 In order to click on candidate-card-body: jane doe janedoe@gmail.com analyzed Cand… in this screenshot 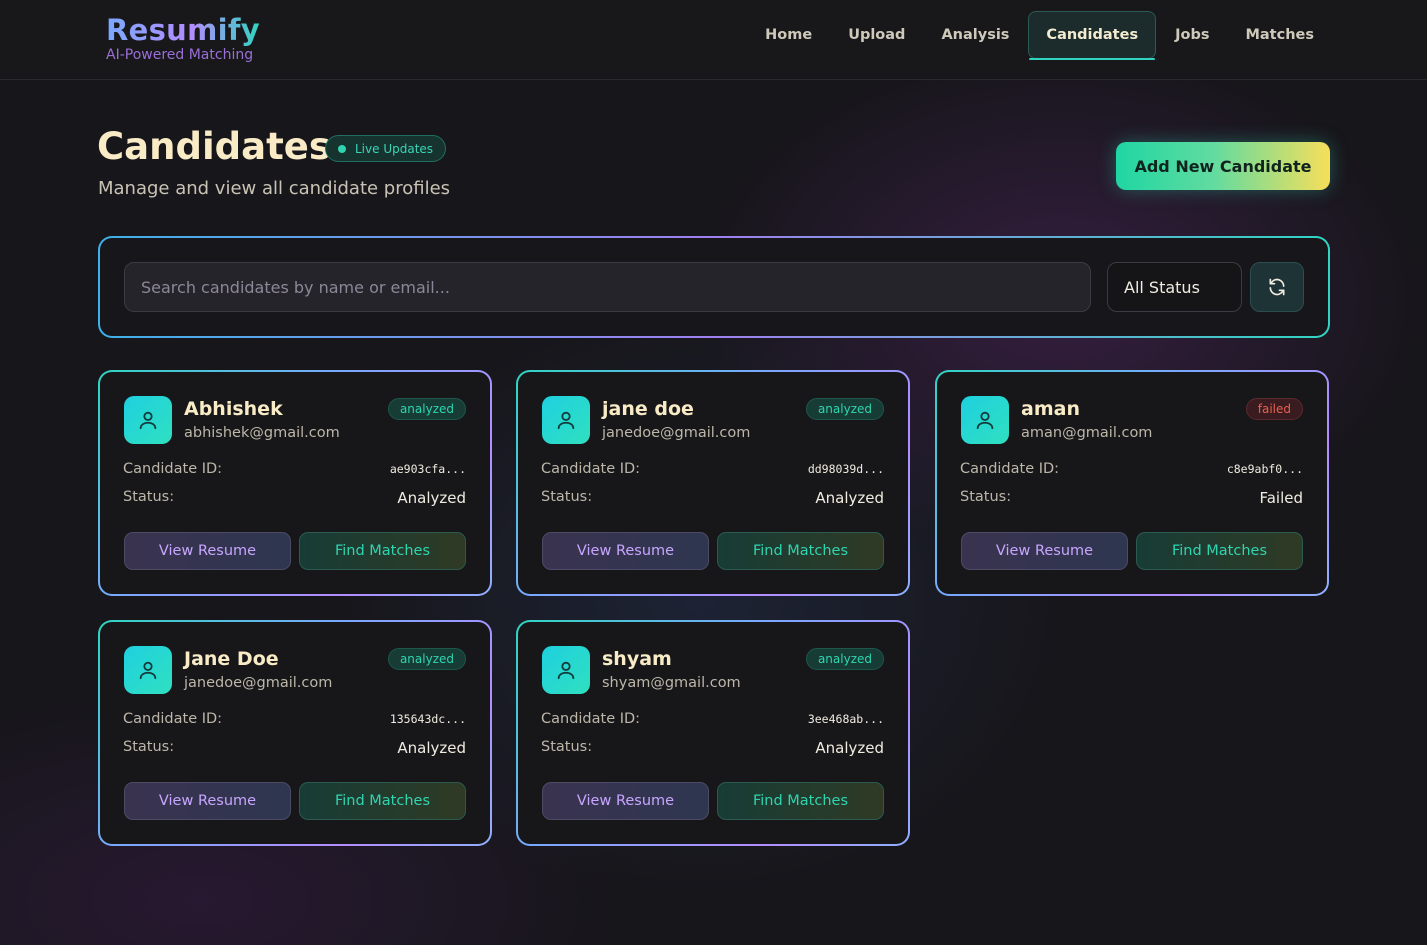, I will do `click(713, 483)`.